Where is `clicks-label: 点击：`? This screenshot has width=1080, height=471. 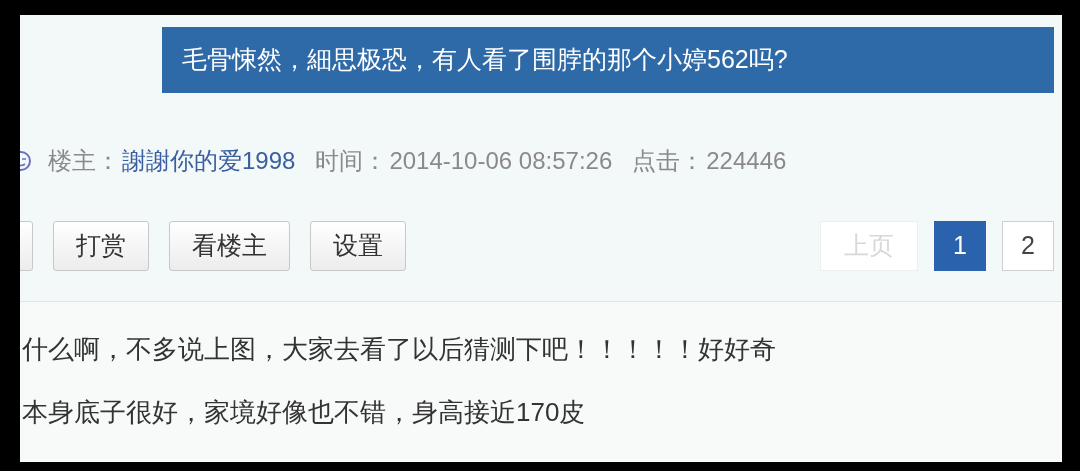 clicks-label: 点击： is located at coordinates (668, 161).